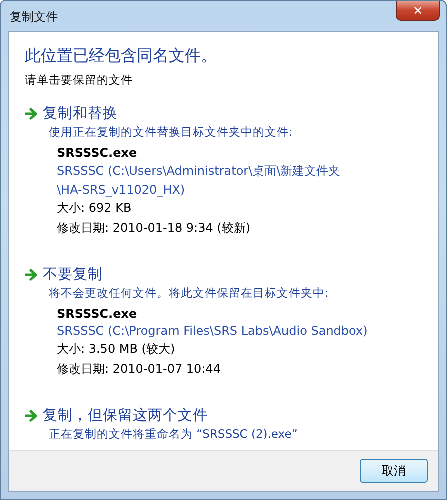 The image size is (447, 500). I want to click on option-description: 正在复制的文件将重命名为 “SRSSSC (2).exe”, so click(174, 434).